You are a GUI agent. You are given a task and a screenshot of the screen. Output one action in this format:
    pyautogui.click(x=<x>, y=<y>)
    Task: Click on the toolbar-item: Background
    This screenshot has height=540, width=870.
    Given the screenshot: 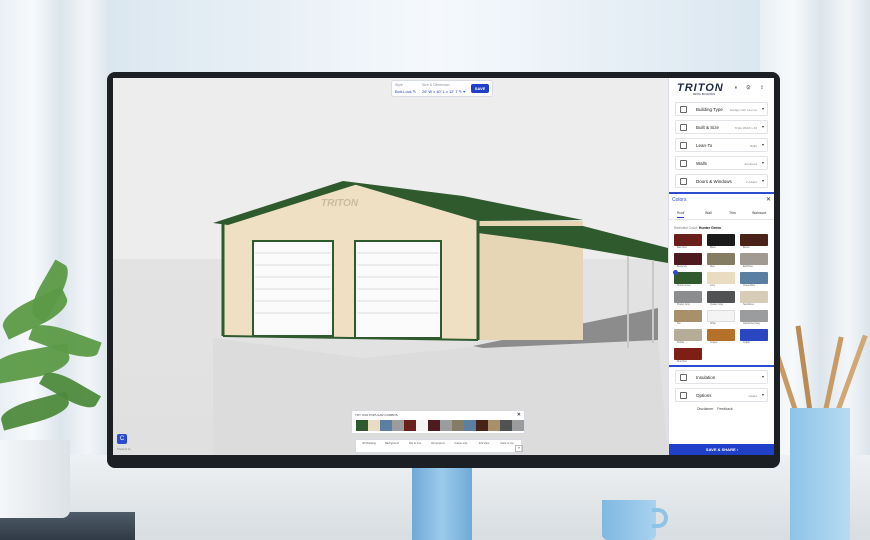 What is the action you would take?
    pyautogui.click(x=392, y=443)
    